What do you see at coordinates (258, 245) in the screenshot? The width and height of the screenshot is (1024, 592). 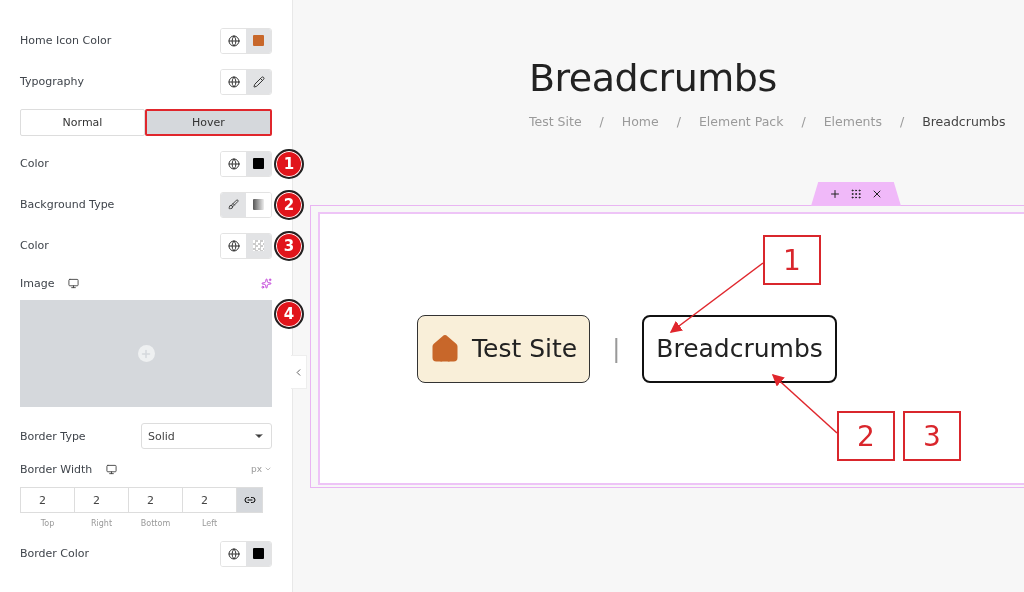 I see `transparent-swatch-icon` at bounding box center [258, 245].